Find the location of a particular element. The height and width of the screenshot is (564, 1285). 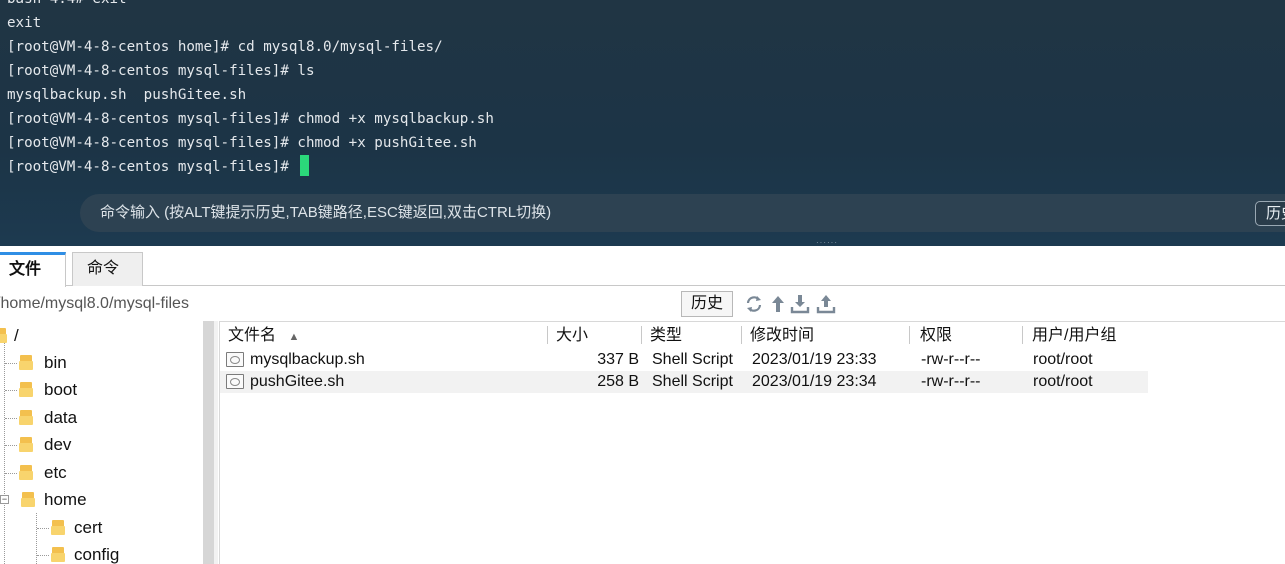

pane-splitter is located at coordinates (216, 442).